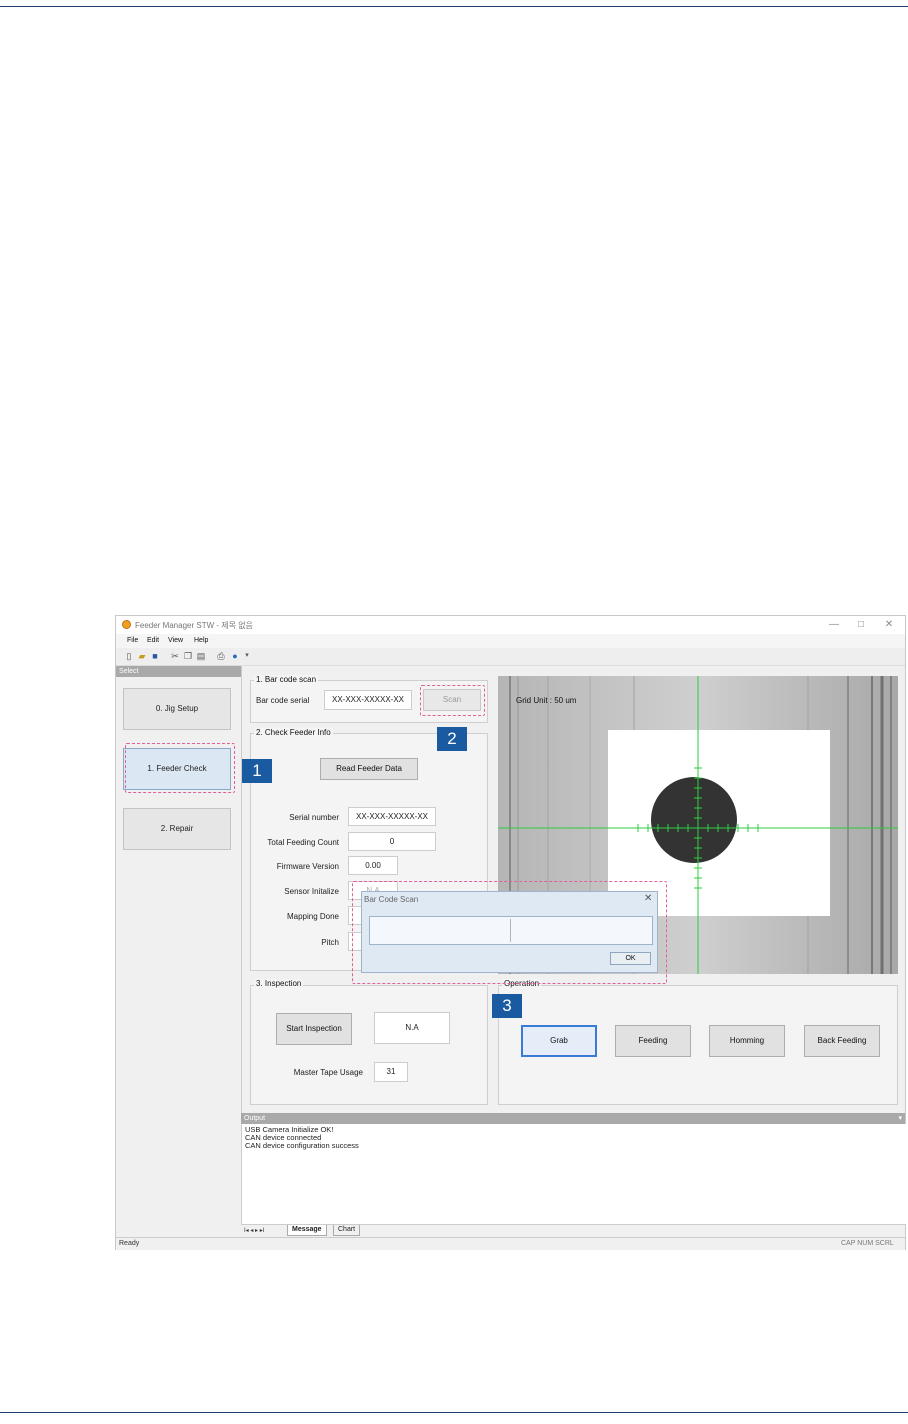 This screenshot has width=908, height=1424. I want to click on grid-unit-label: Grid Unit : 50 um, so click(546, 700).